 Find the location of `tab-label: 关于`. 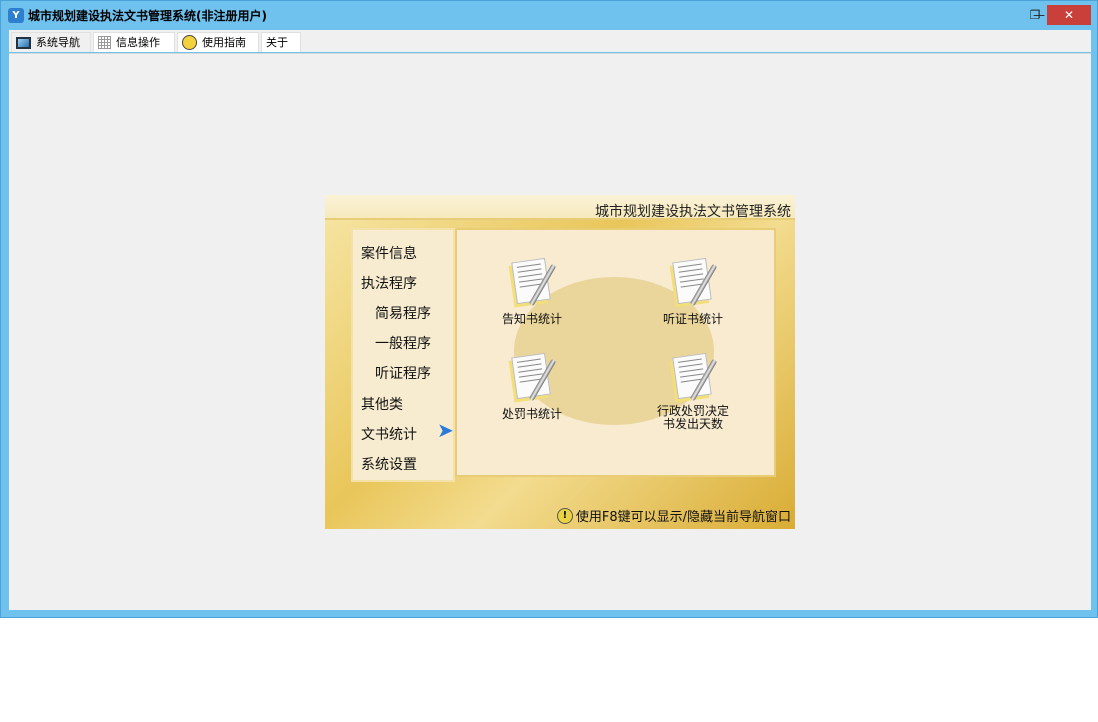

tab-label: 关于 is located at coordinates (277, 42).